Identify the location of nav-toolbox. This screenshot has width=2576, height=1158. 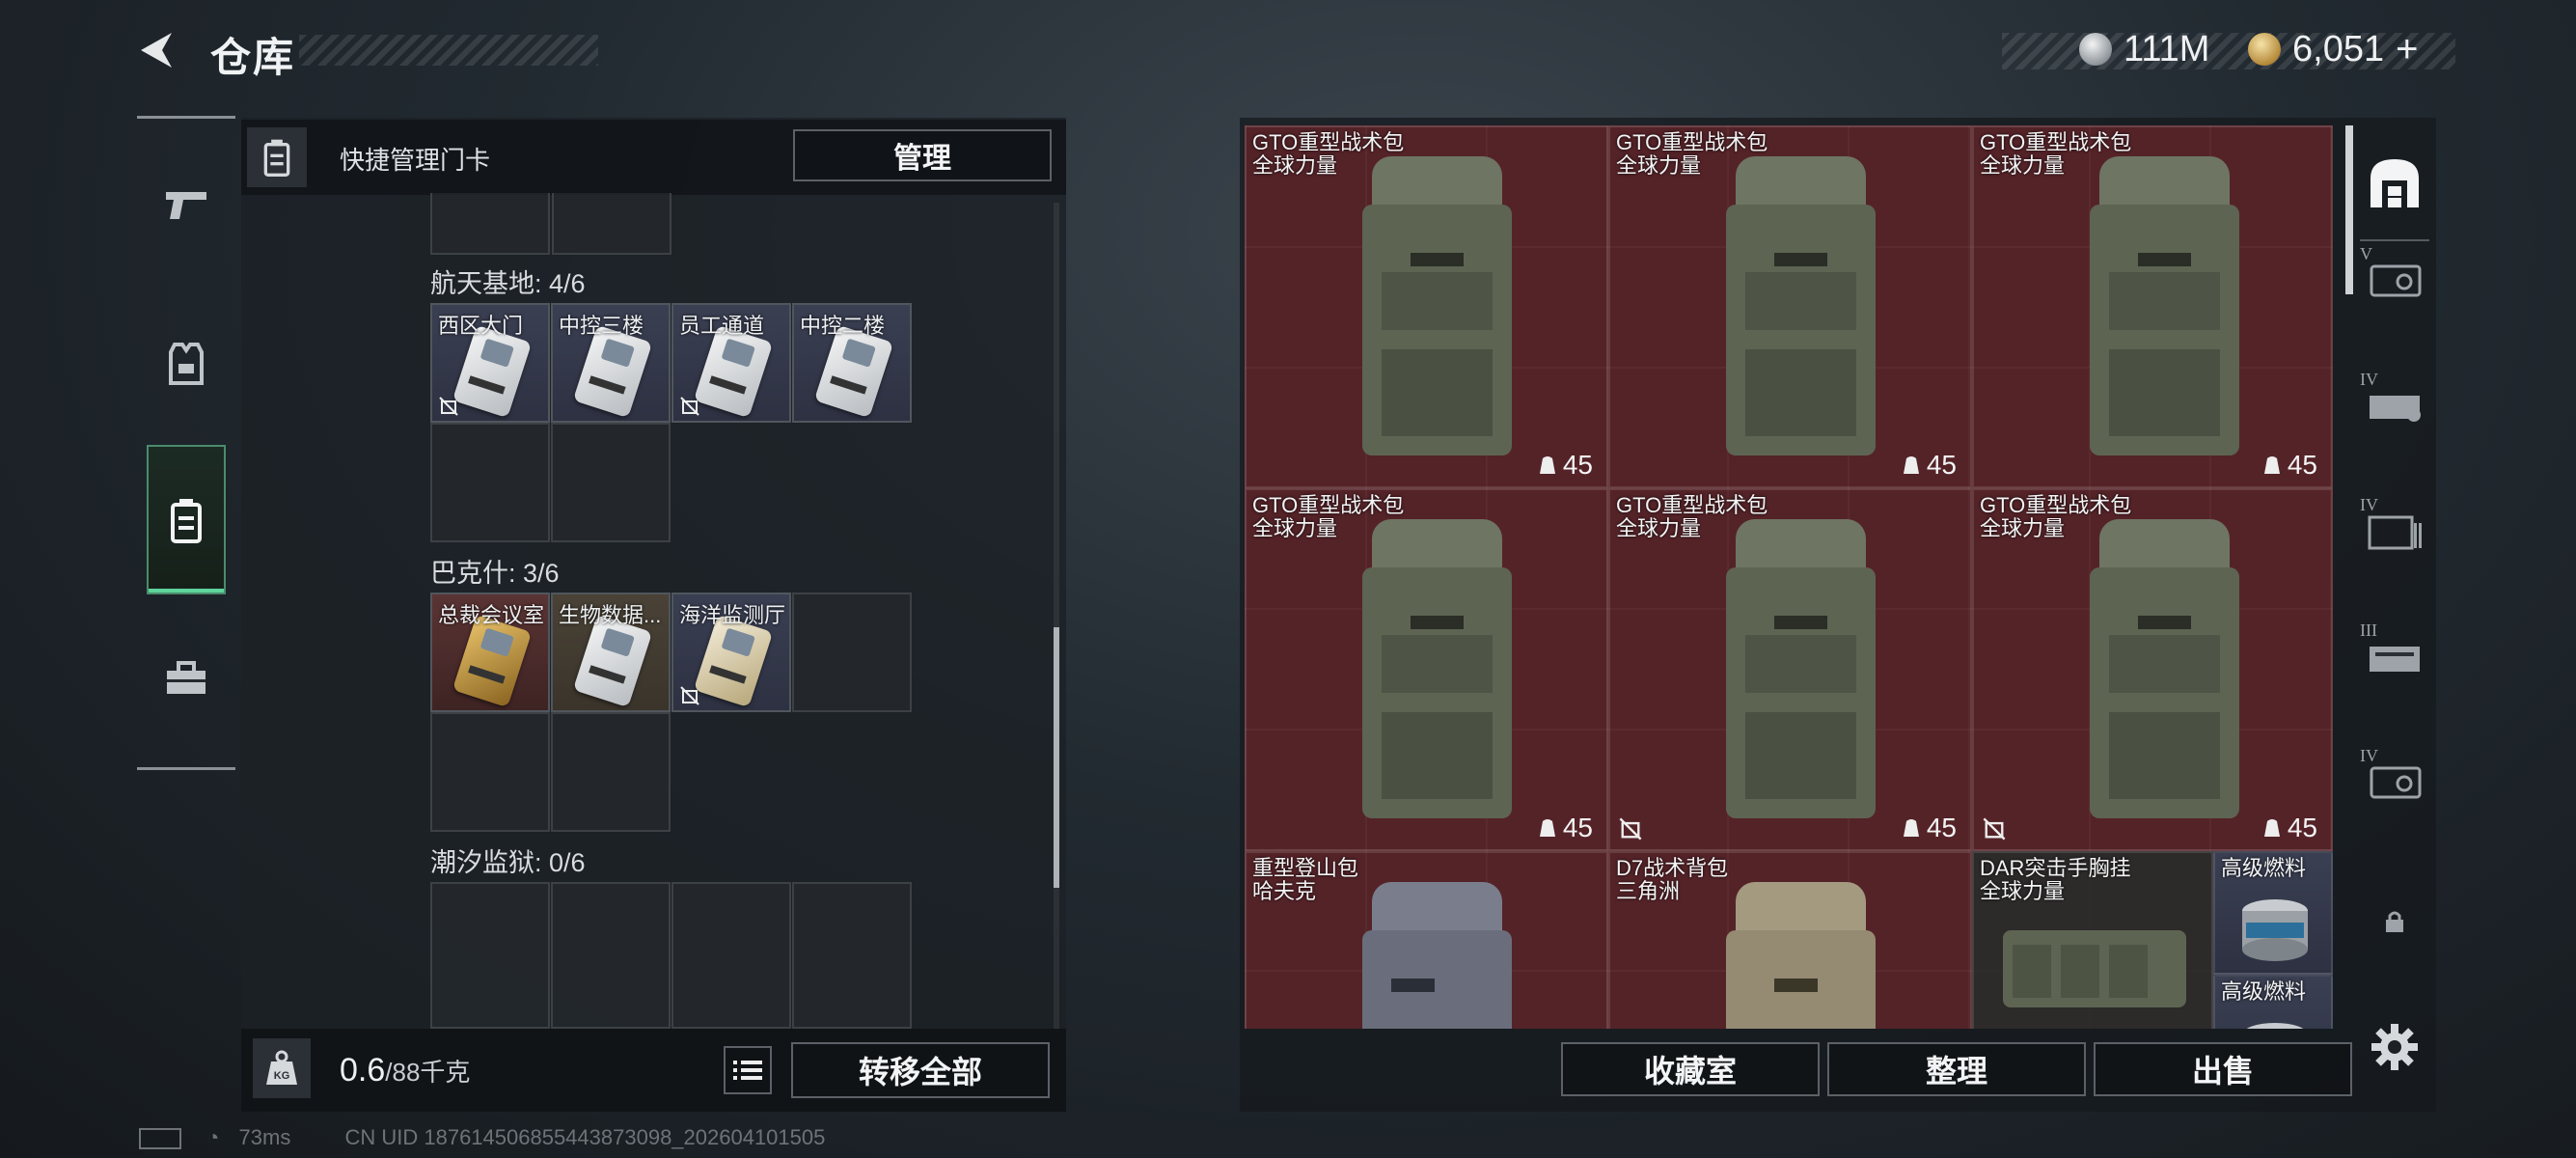
(186, 678).